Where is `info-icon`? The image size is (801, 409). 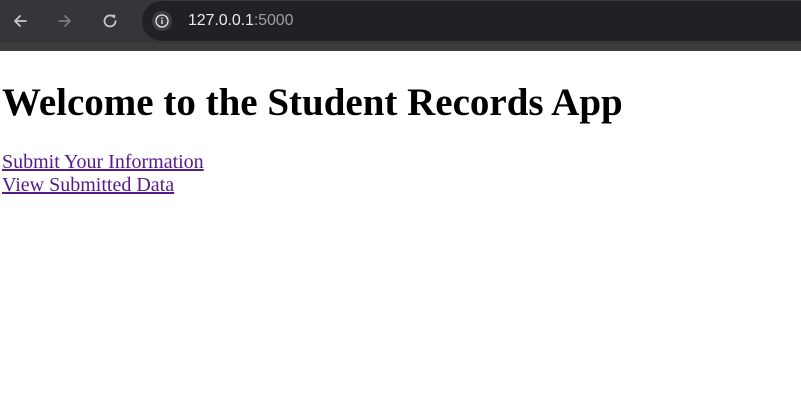
info-icon is located at coordinates (162, 21).